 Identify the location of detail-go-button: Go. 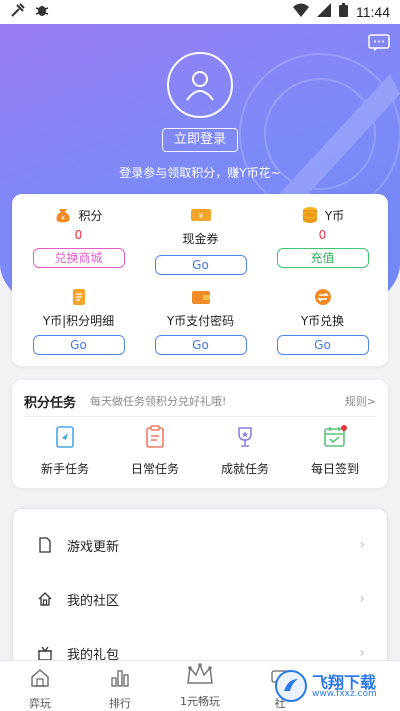
(78, 345).